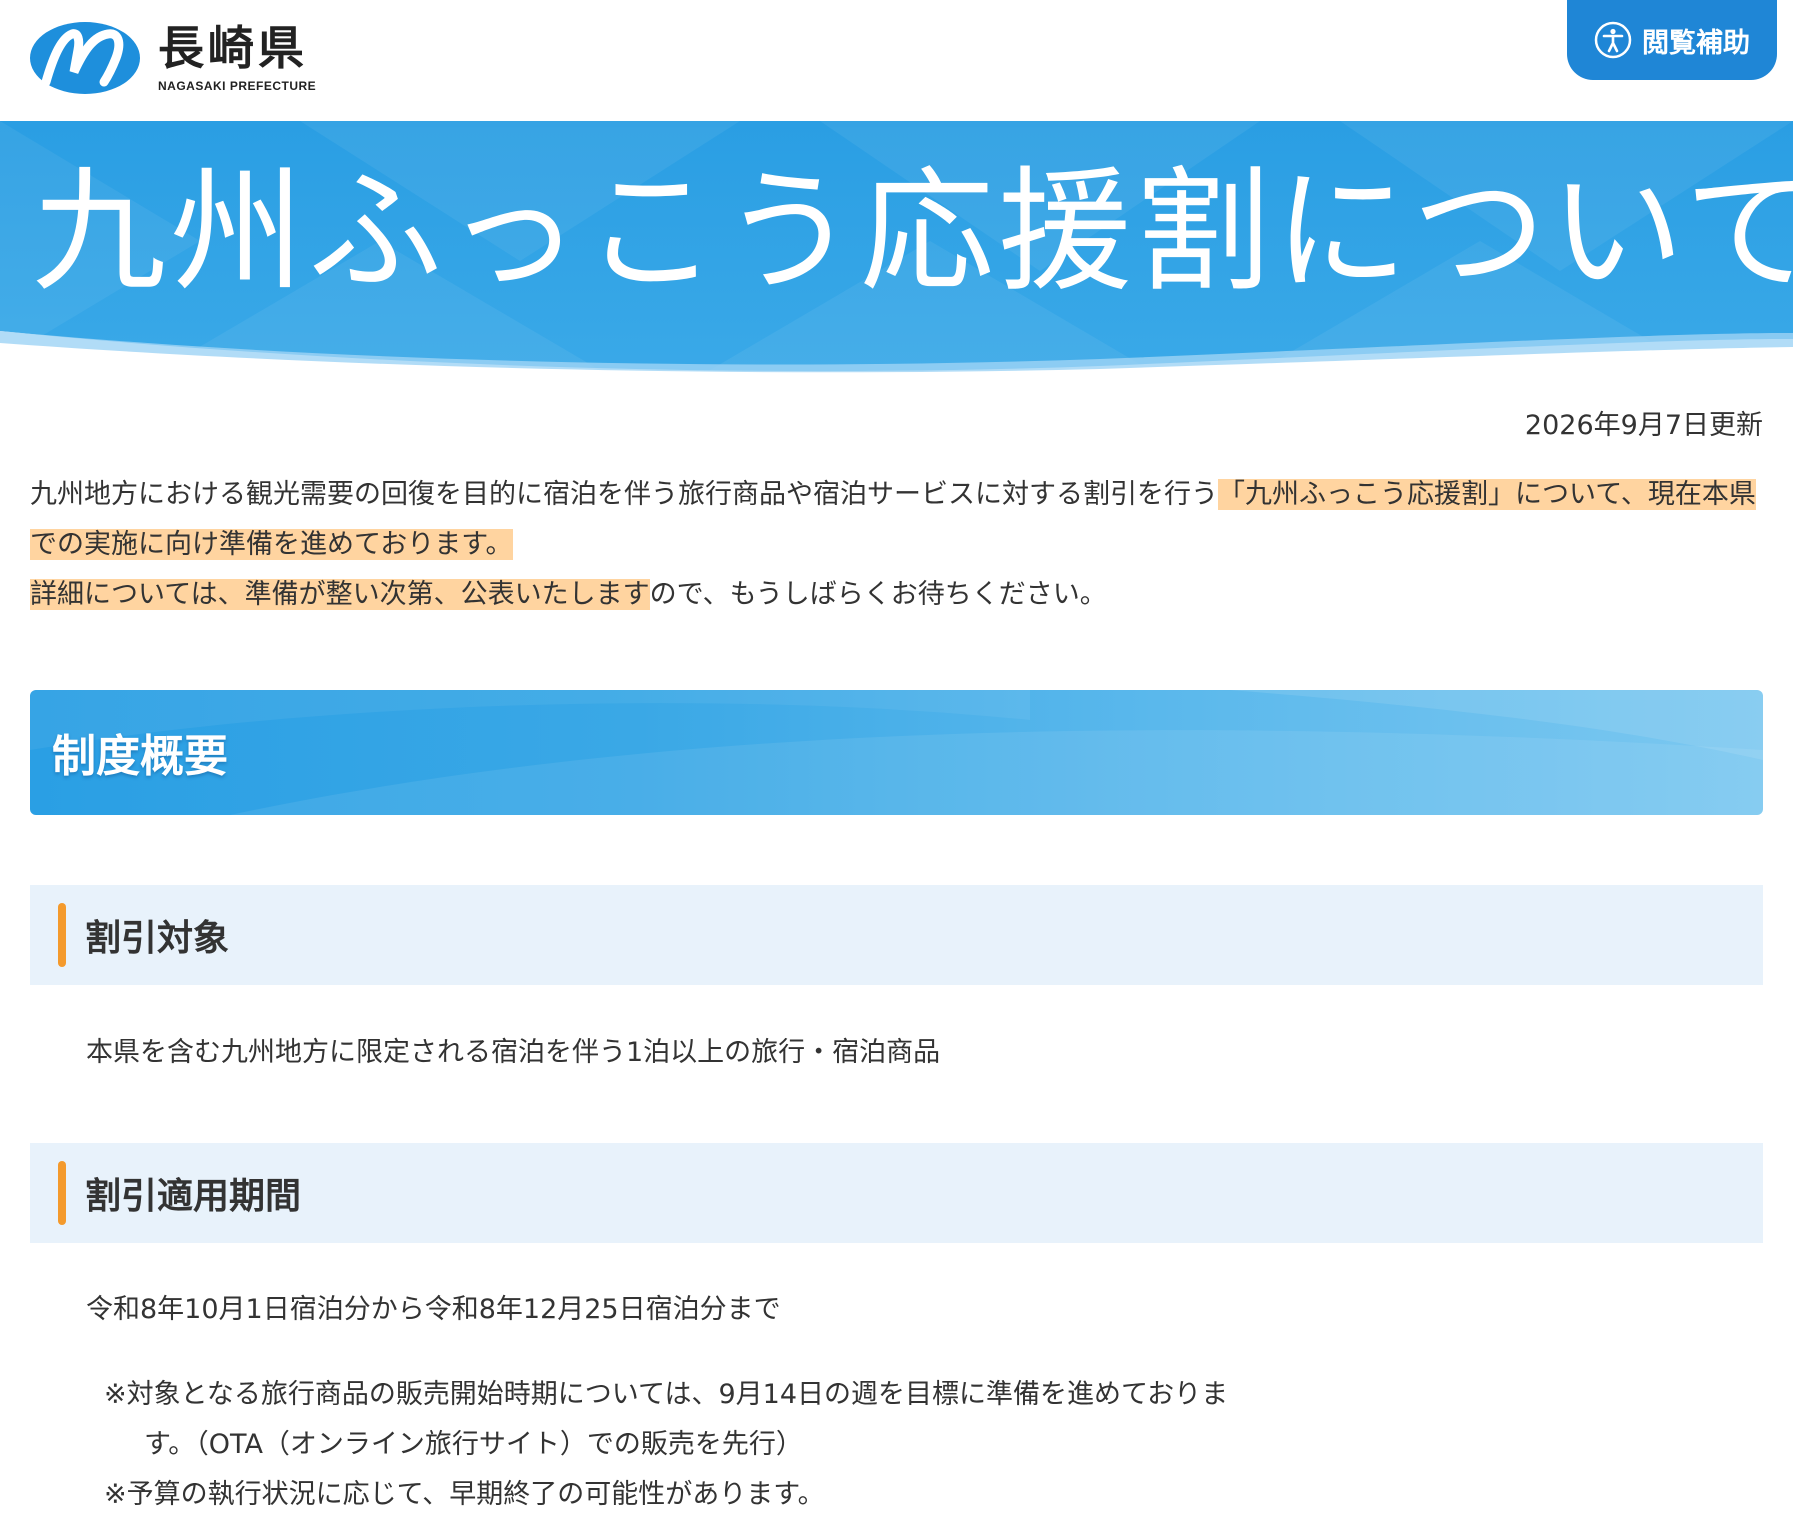 The image size is (1793, 1540). I want to click on logo-english: NAGASAKI PREFECTURE, so click(237, 86).